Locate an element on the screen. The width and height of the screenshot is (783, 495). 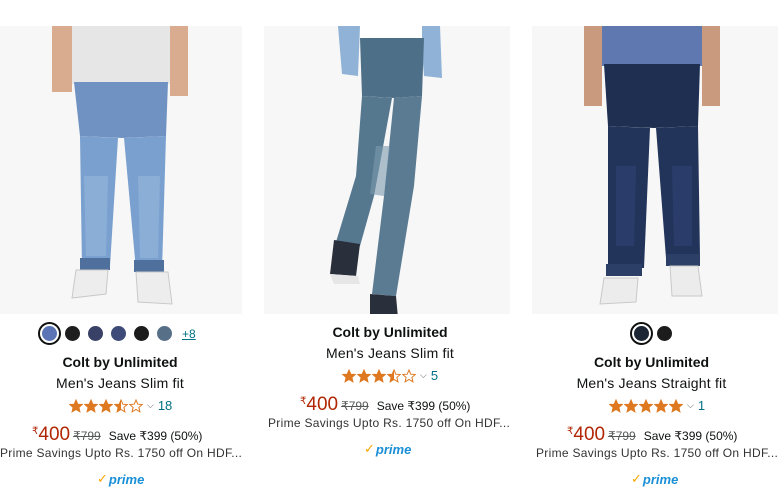
more-colors-link: +8 is located at coordinates (189, 334).